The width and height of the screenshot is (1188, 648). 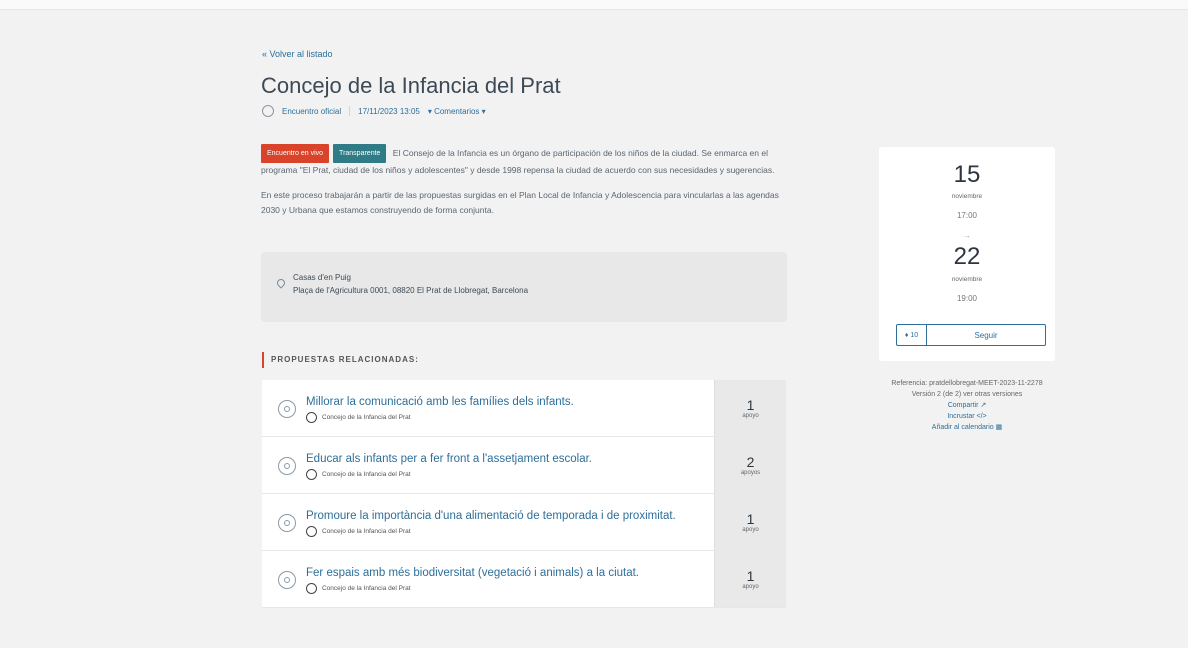 I want to click on share-link: Compartir ↗, so click(x=967, y=405).